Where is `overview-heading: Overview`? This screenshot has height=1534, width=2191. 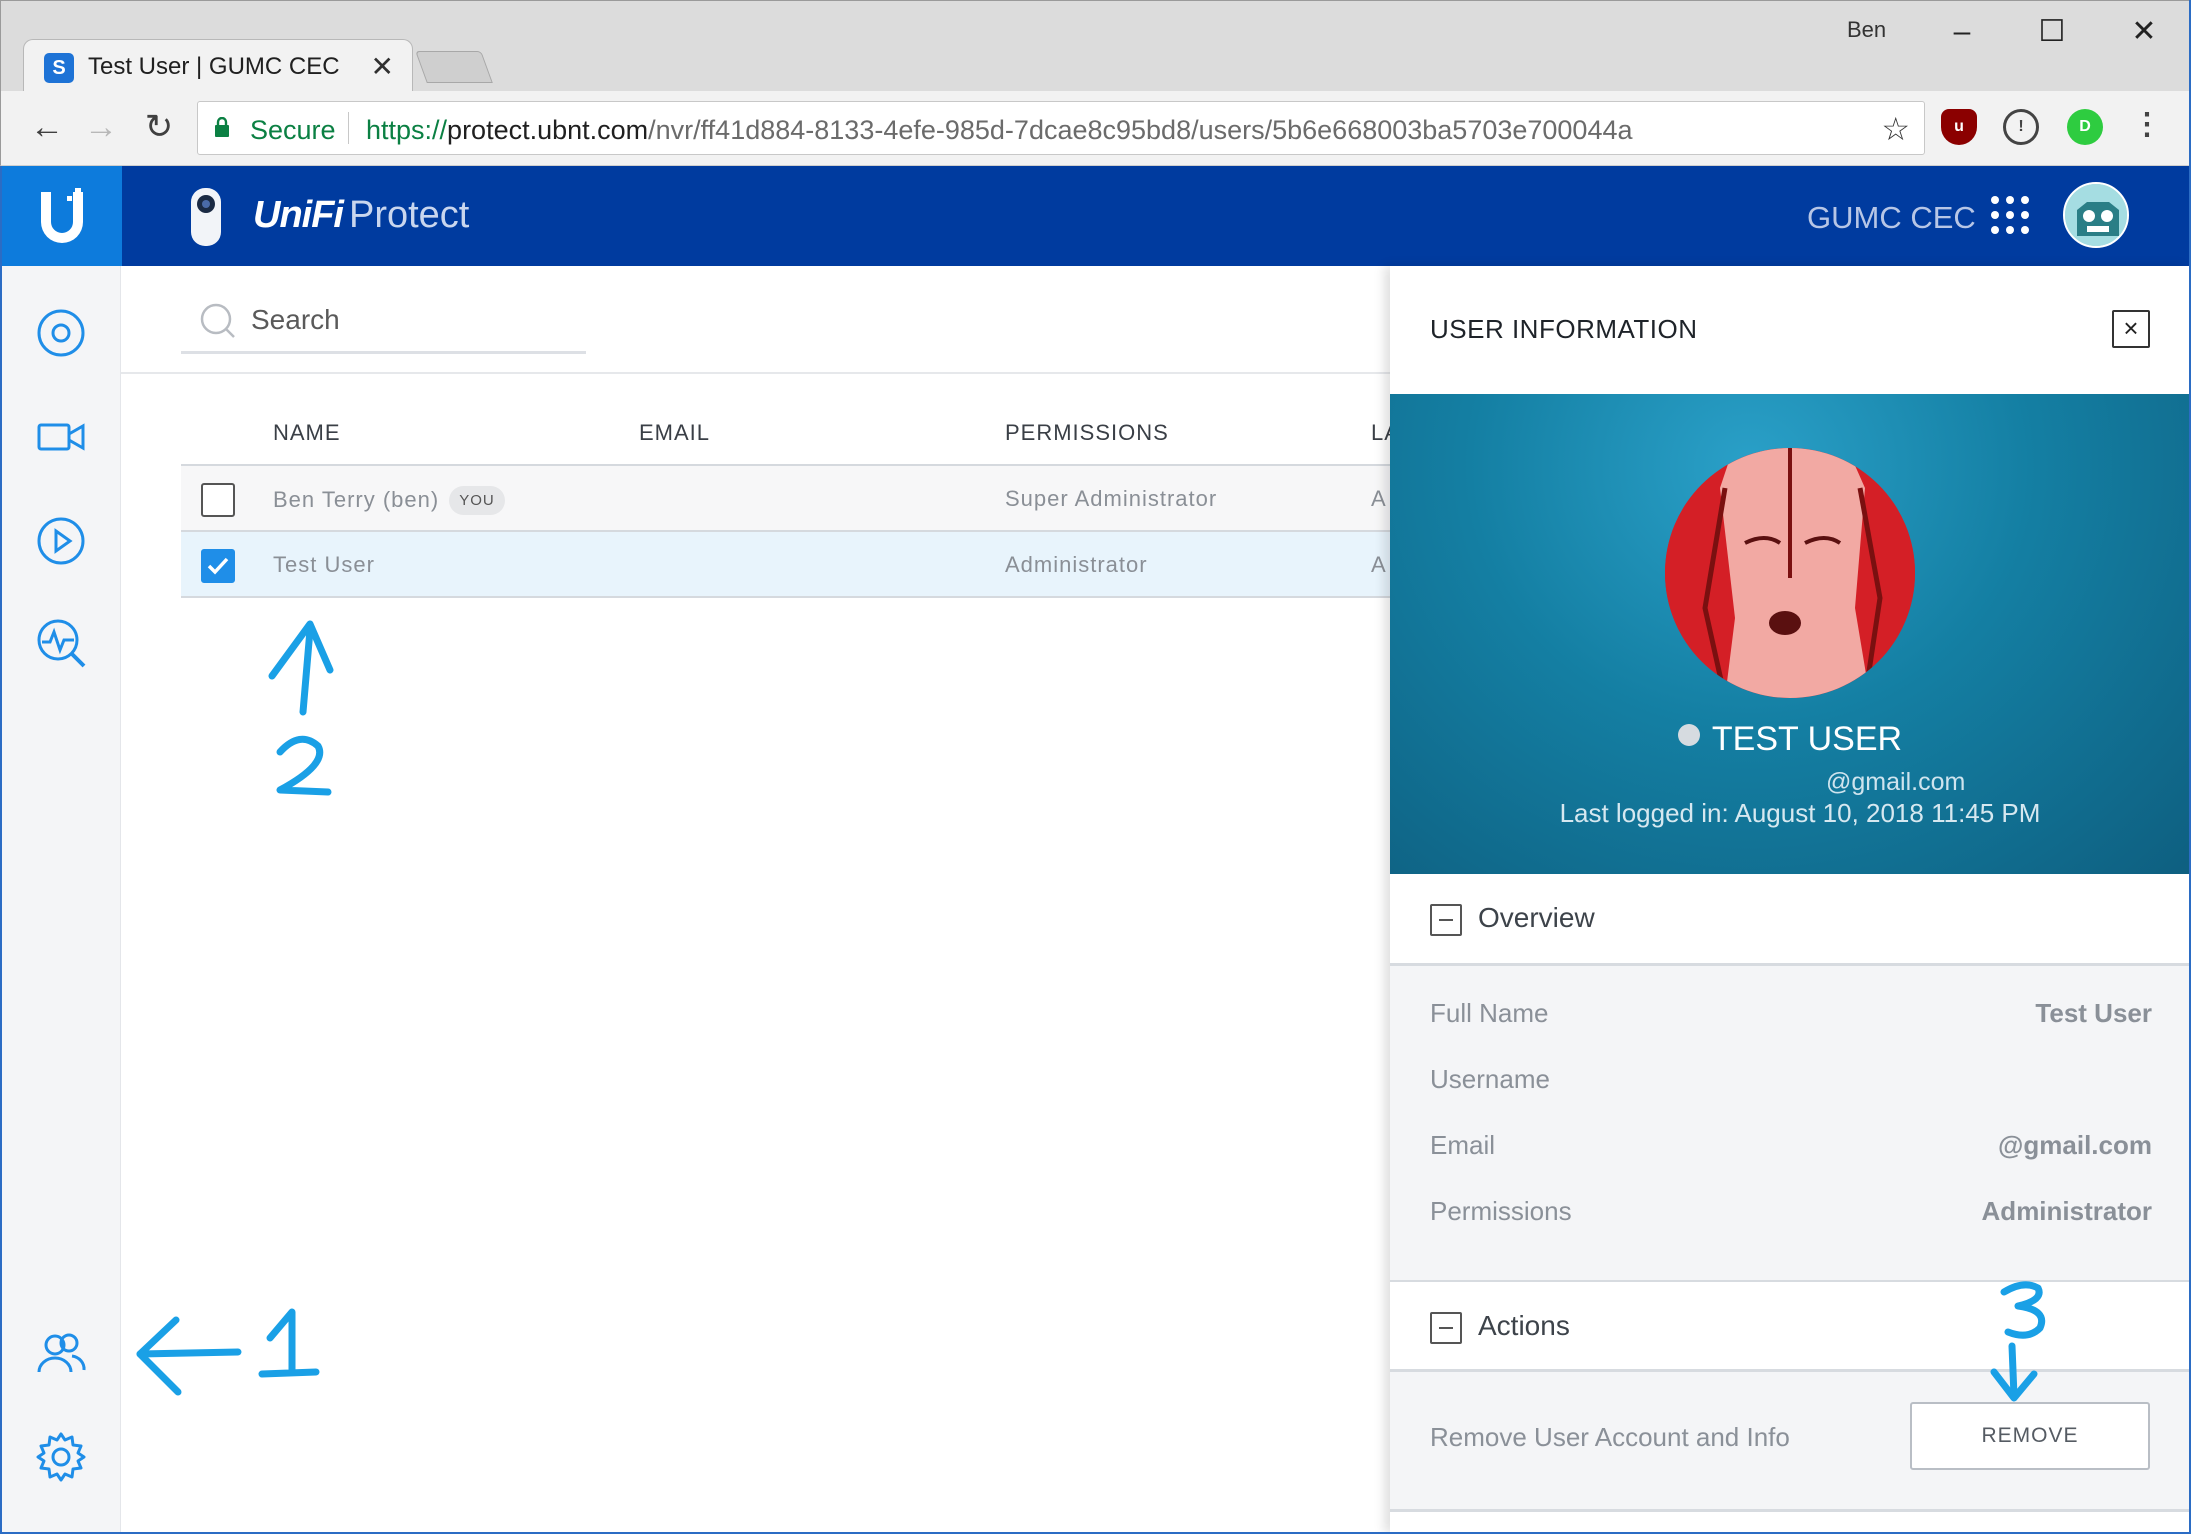 overview-heading: Overview is located at coordinates (1536, 917).